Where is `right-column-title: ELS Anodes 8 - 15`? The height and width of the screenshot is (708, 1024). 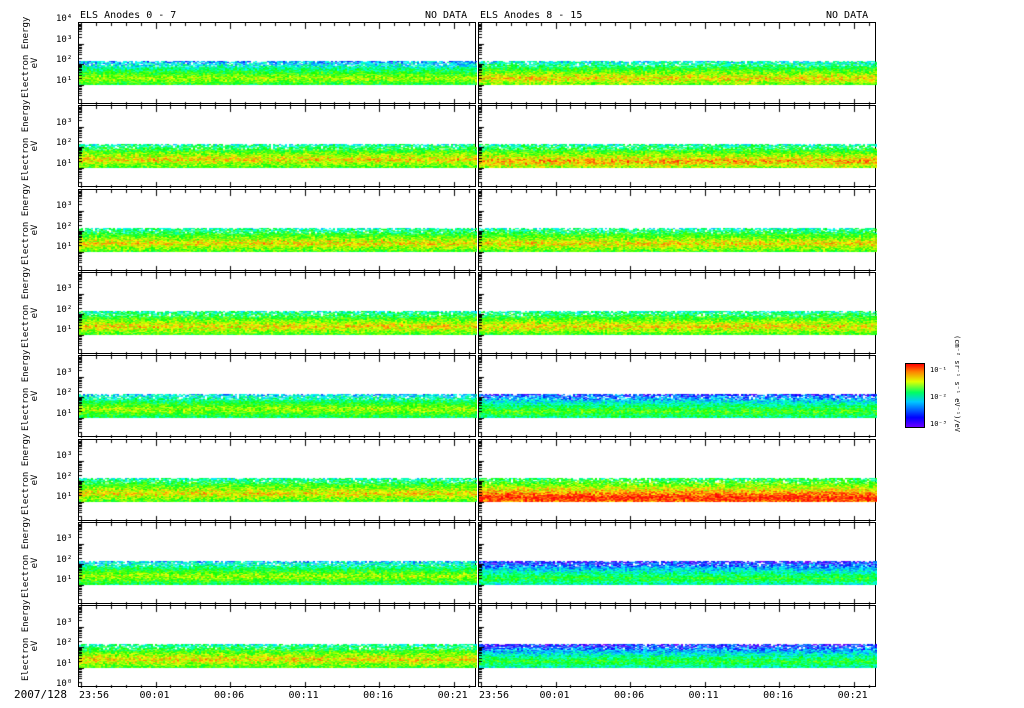 right-column-title: ELS Anodes 8 - 15 is located at coordinates (531, 15).